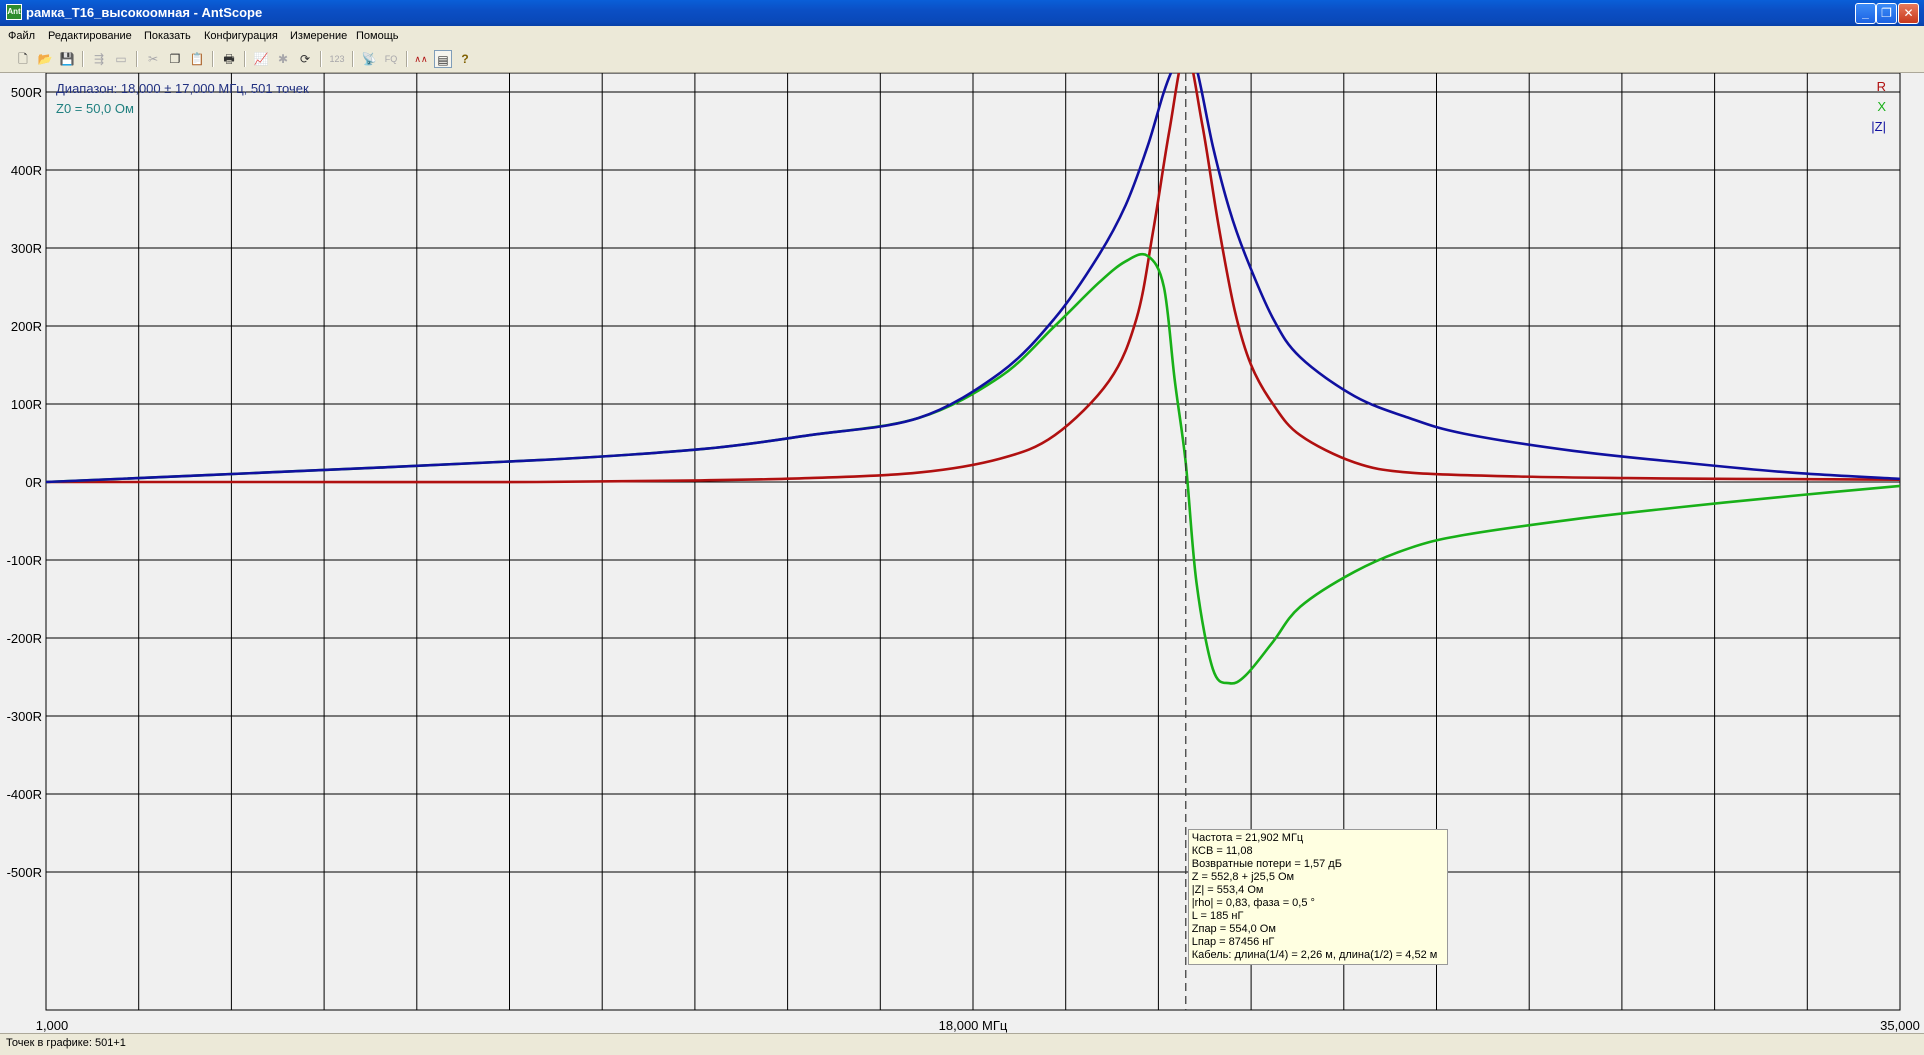 The image size is (1924, 1055). Describe the element at coordinates (24, 872) in the screenshot. I see `y-tick-label: -500R` at that location.